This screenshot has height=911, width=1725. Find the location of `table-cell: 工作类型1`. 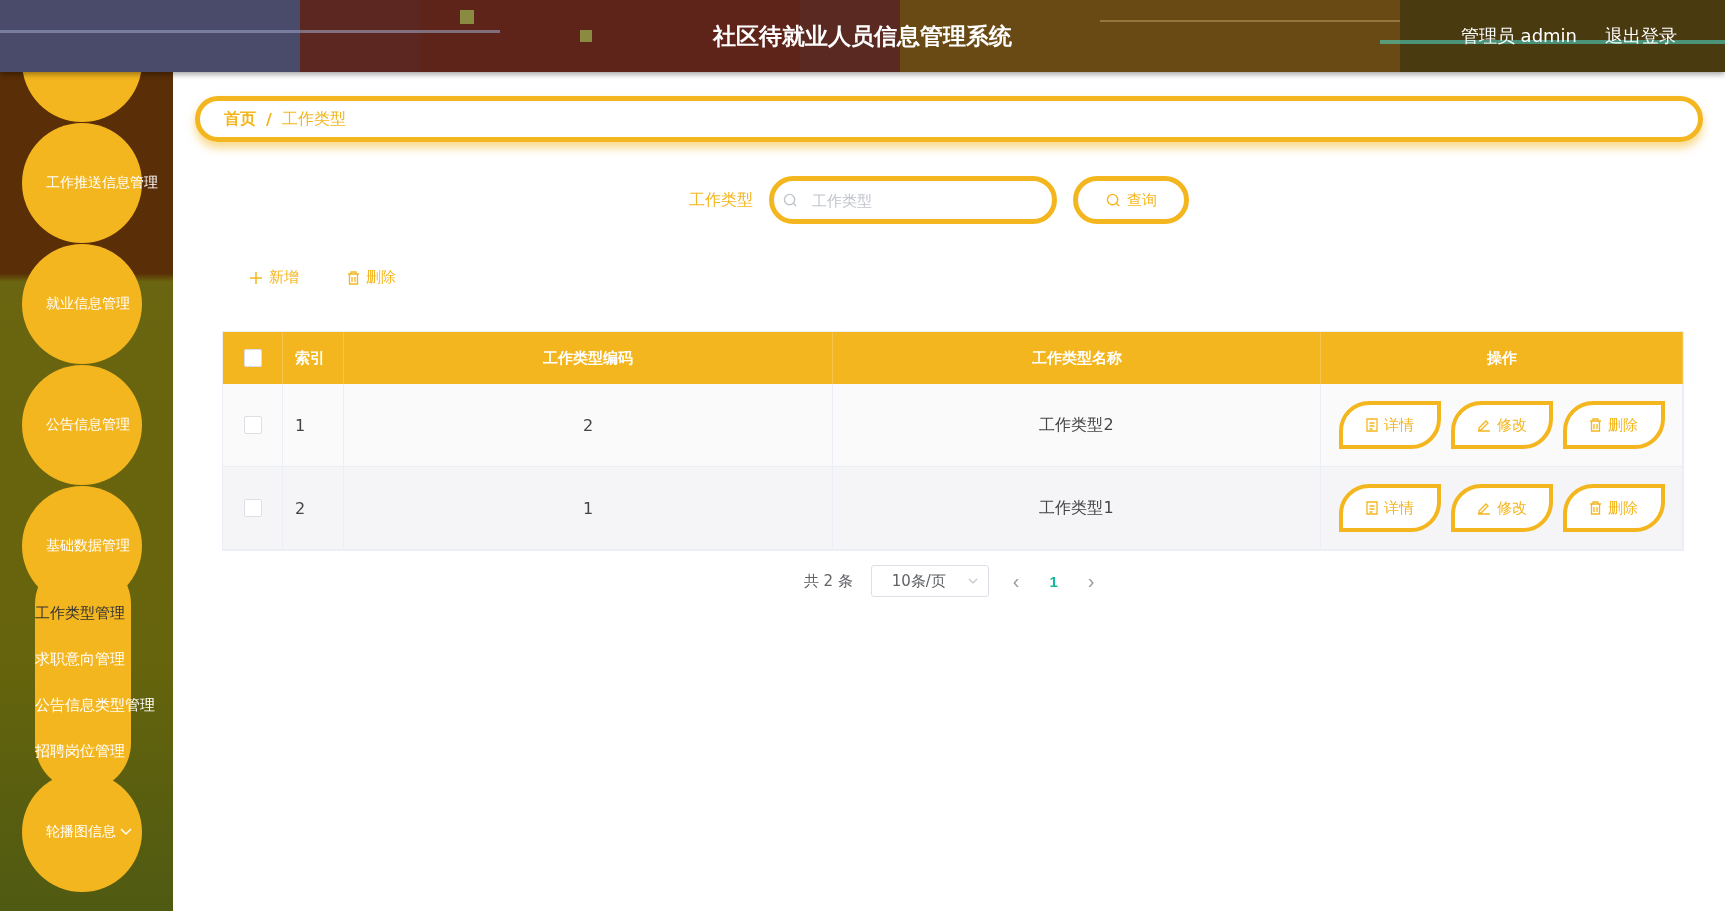

table-cell: 工作类型1 is located at coordinates (1077, 508).